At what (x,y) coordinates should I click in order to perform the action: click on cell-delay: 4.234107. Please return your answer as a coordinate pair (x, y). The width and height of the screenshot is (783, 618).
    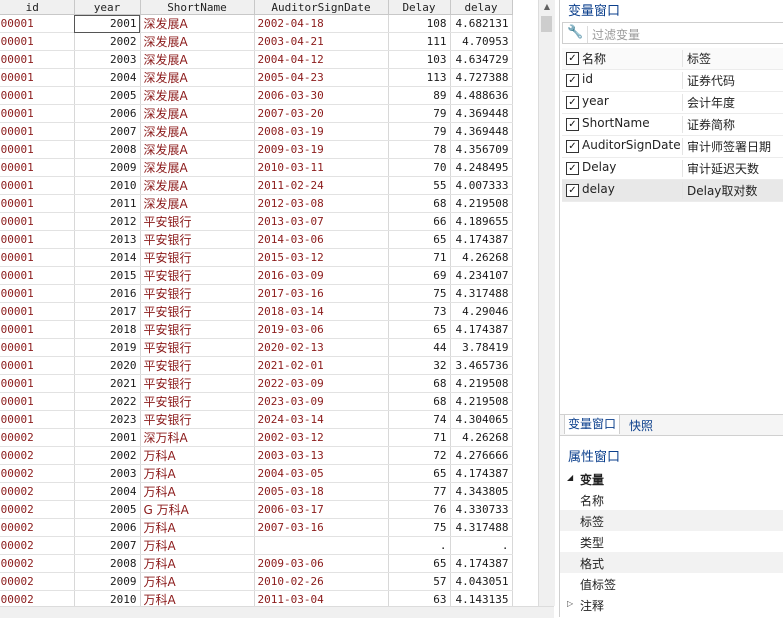
    Looking at the image, I should click on (481, 275).